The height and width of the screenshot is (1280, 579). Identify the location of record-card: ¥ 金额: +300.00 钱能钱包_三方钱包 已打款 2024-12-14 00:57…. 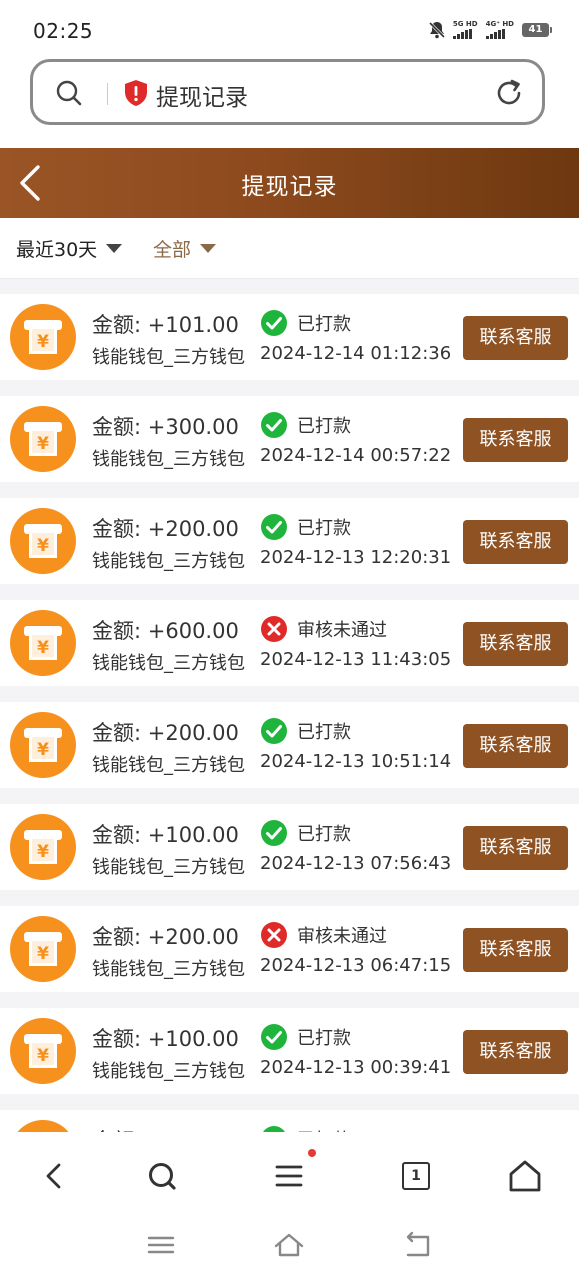
(289, 439).